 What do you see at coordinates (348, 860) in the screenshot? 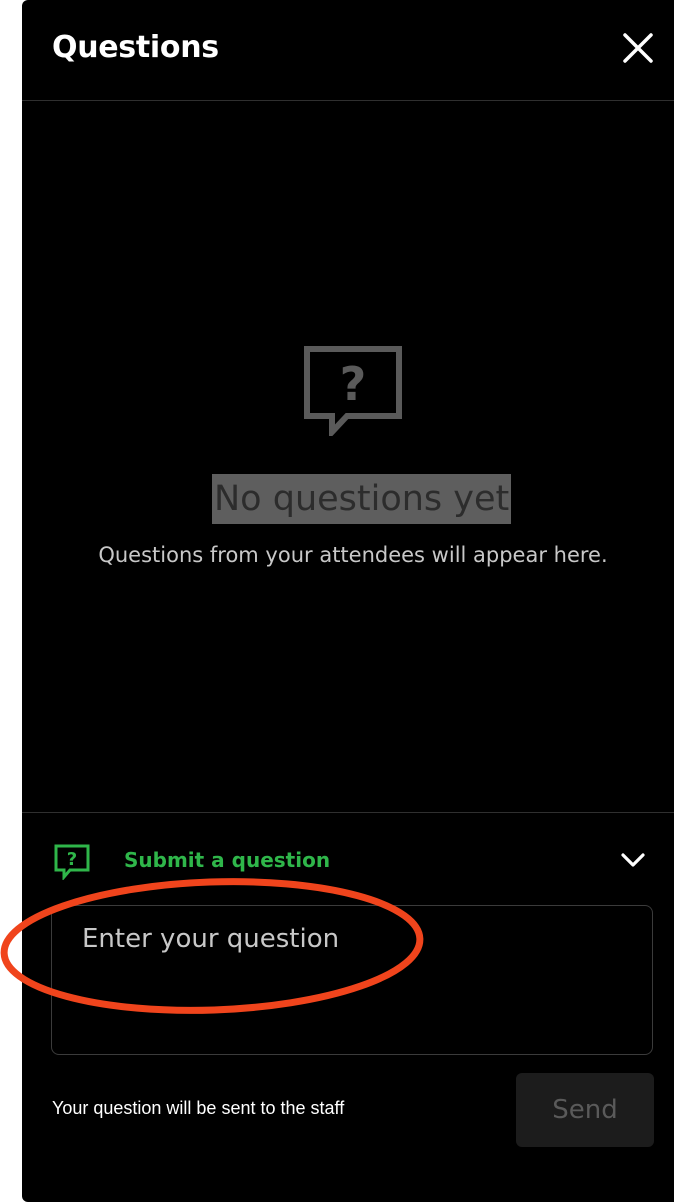
I see `submit-question-toggle: ? Submit a question` at bounding box center [348, 860].